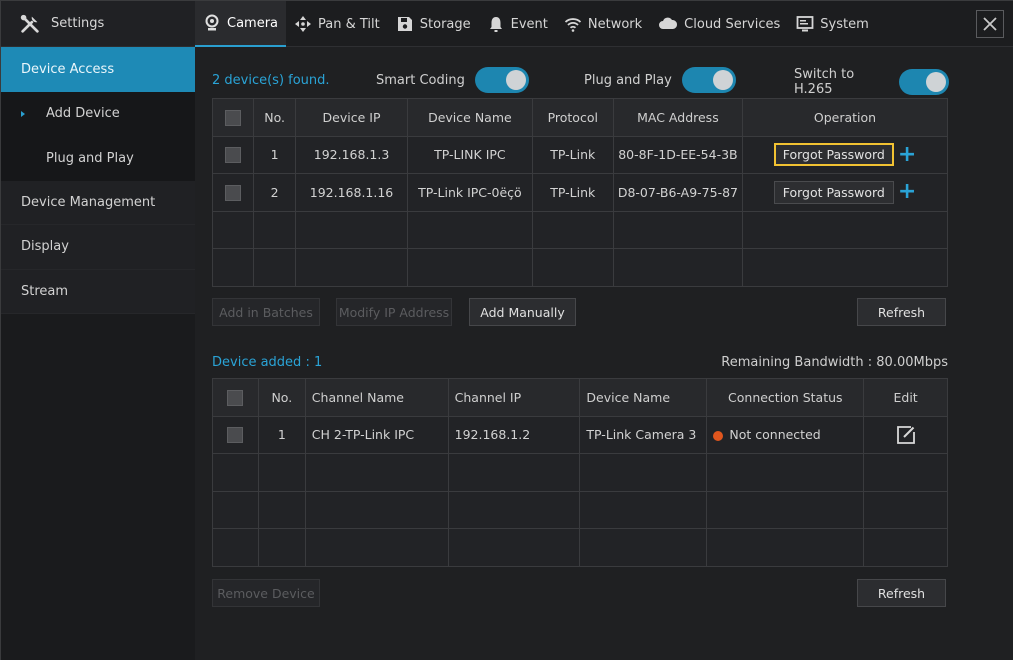 The image size is (1013, 660). I want to click on sidebar-item-plug-and-play: Plug and Play, so click(98, 158).